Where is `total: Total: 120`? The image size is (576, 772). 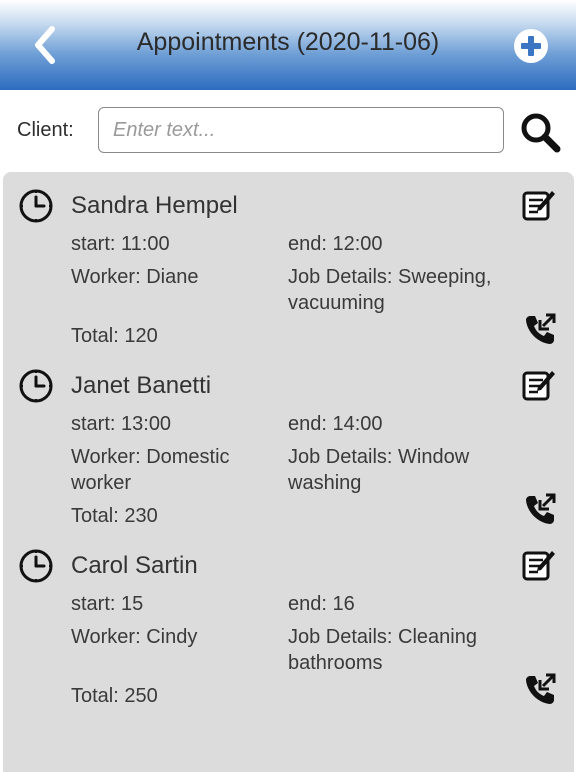 total: Total: 120 is located at coordinates (114, 336).